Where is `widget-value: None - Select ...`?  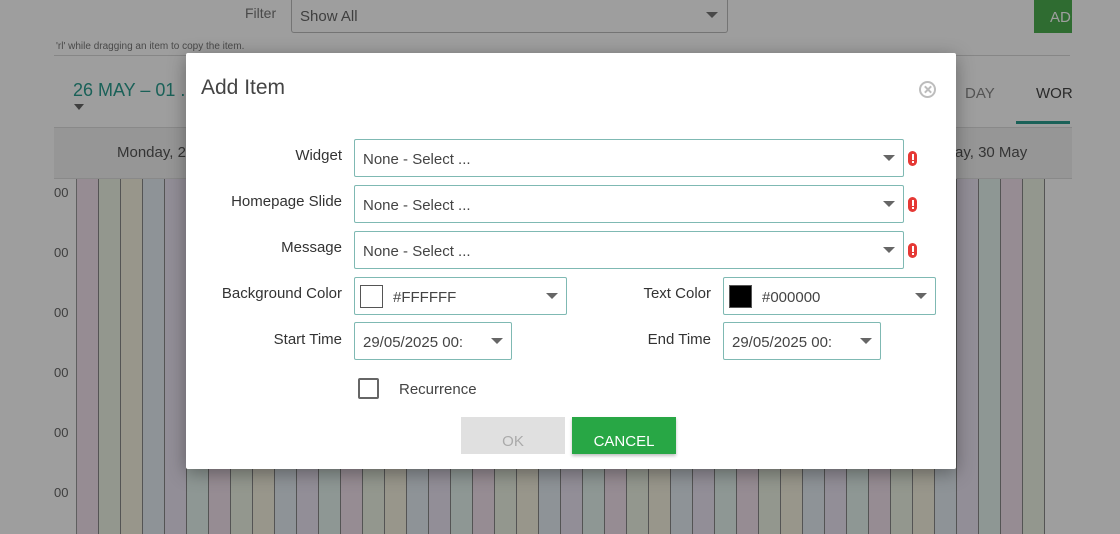
widget-value: None - Select ... is located at coordinates (417, 159).